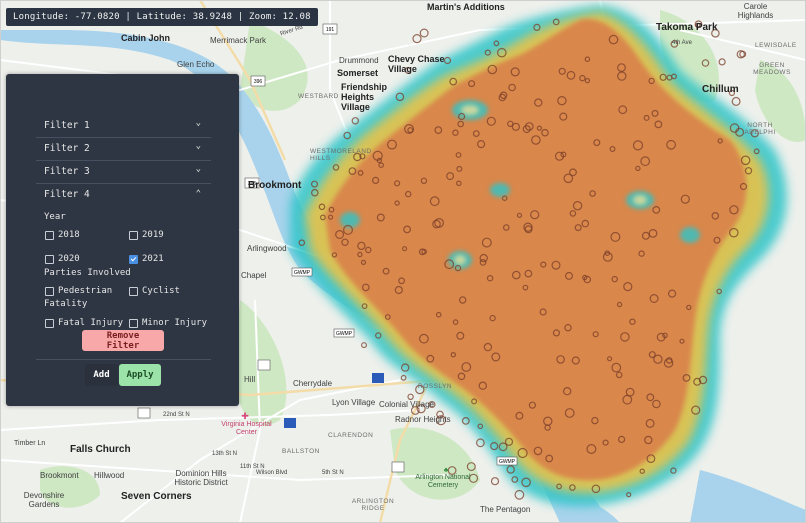  I want to click on filter-4-section: Filter 4 ⌃, so click(123, 195).